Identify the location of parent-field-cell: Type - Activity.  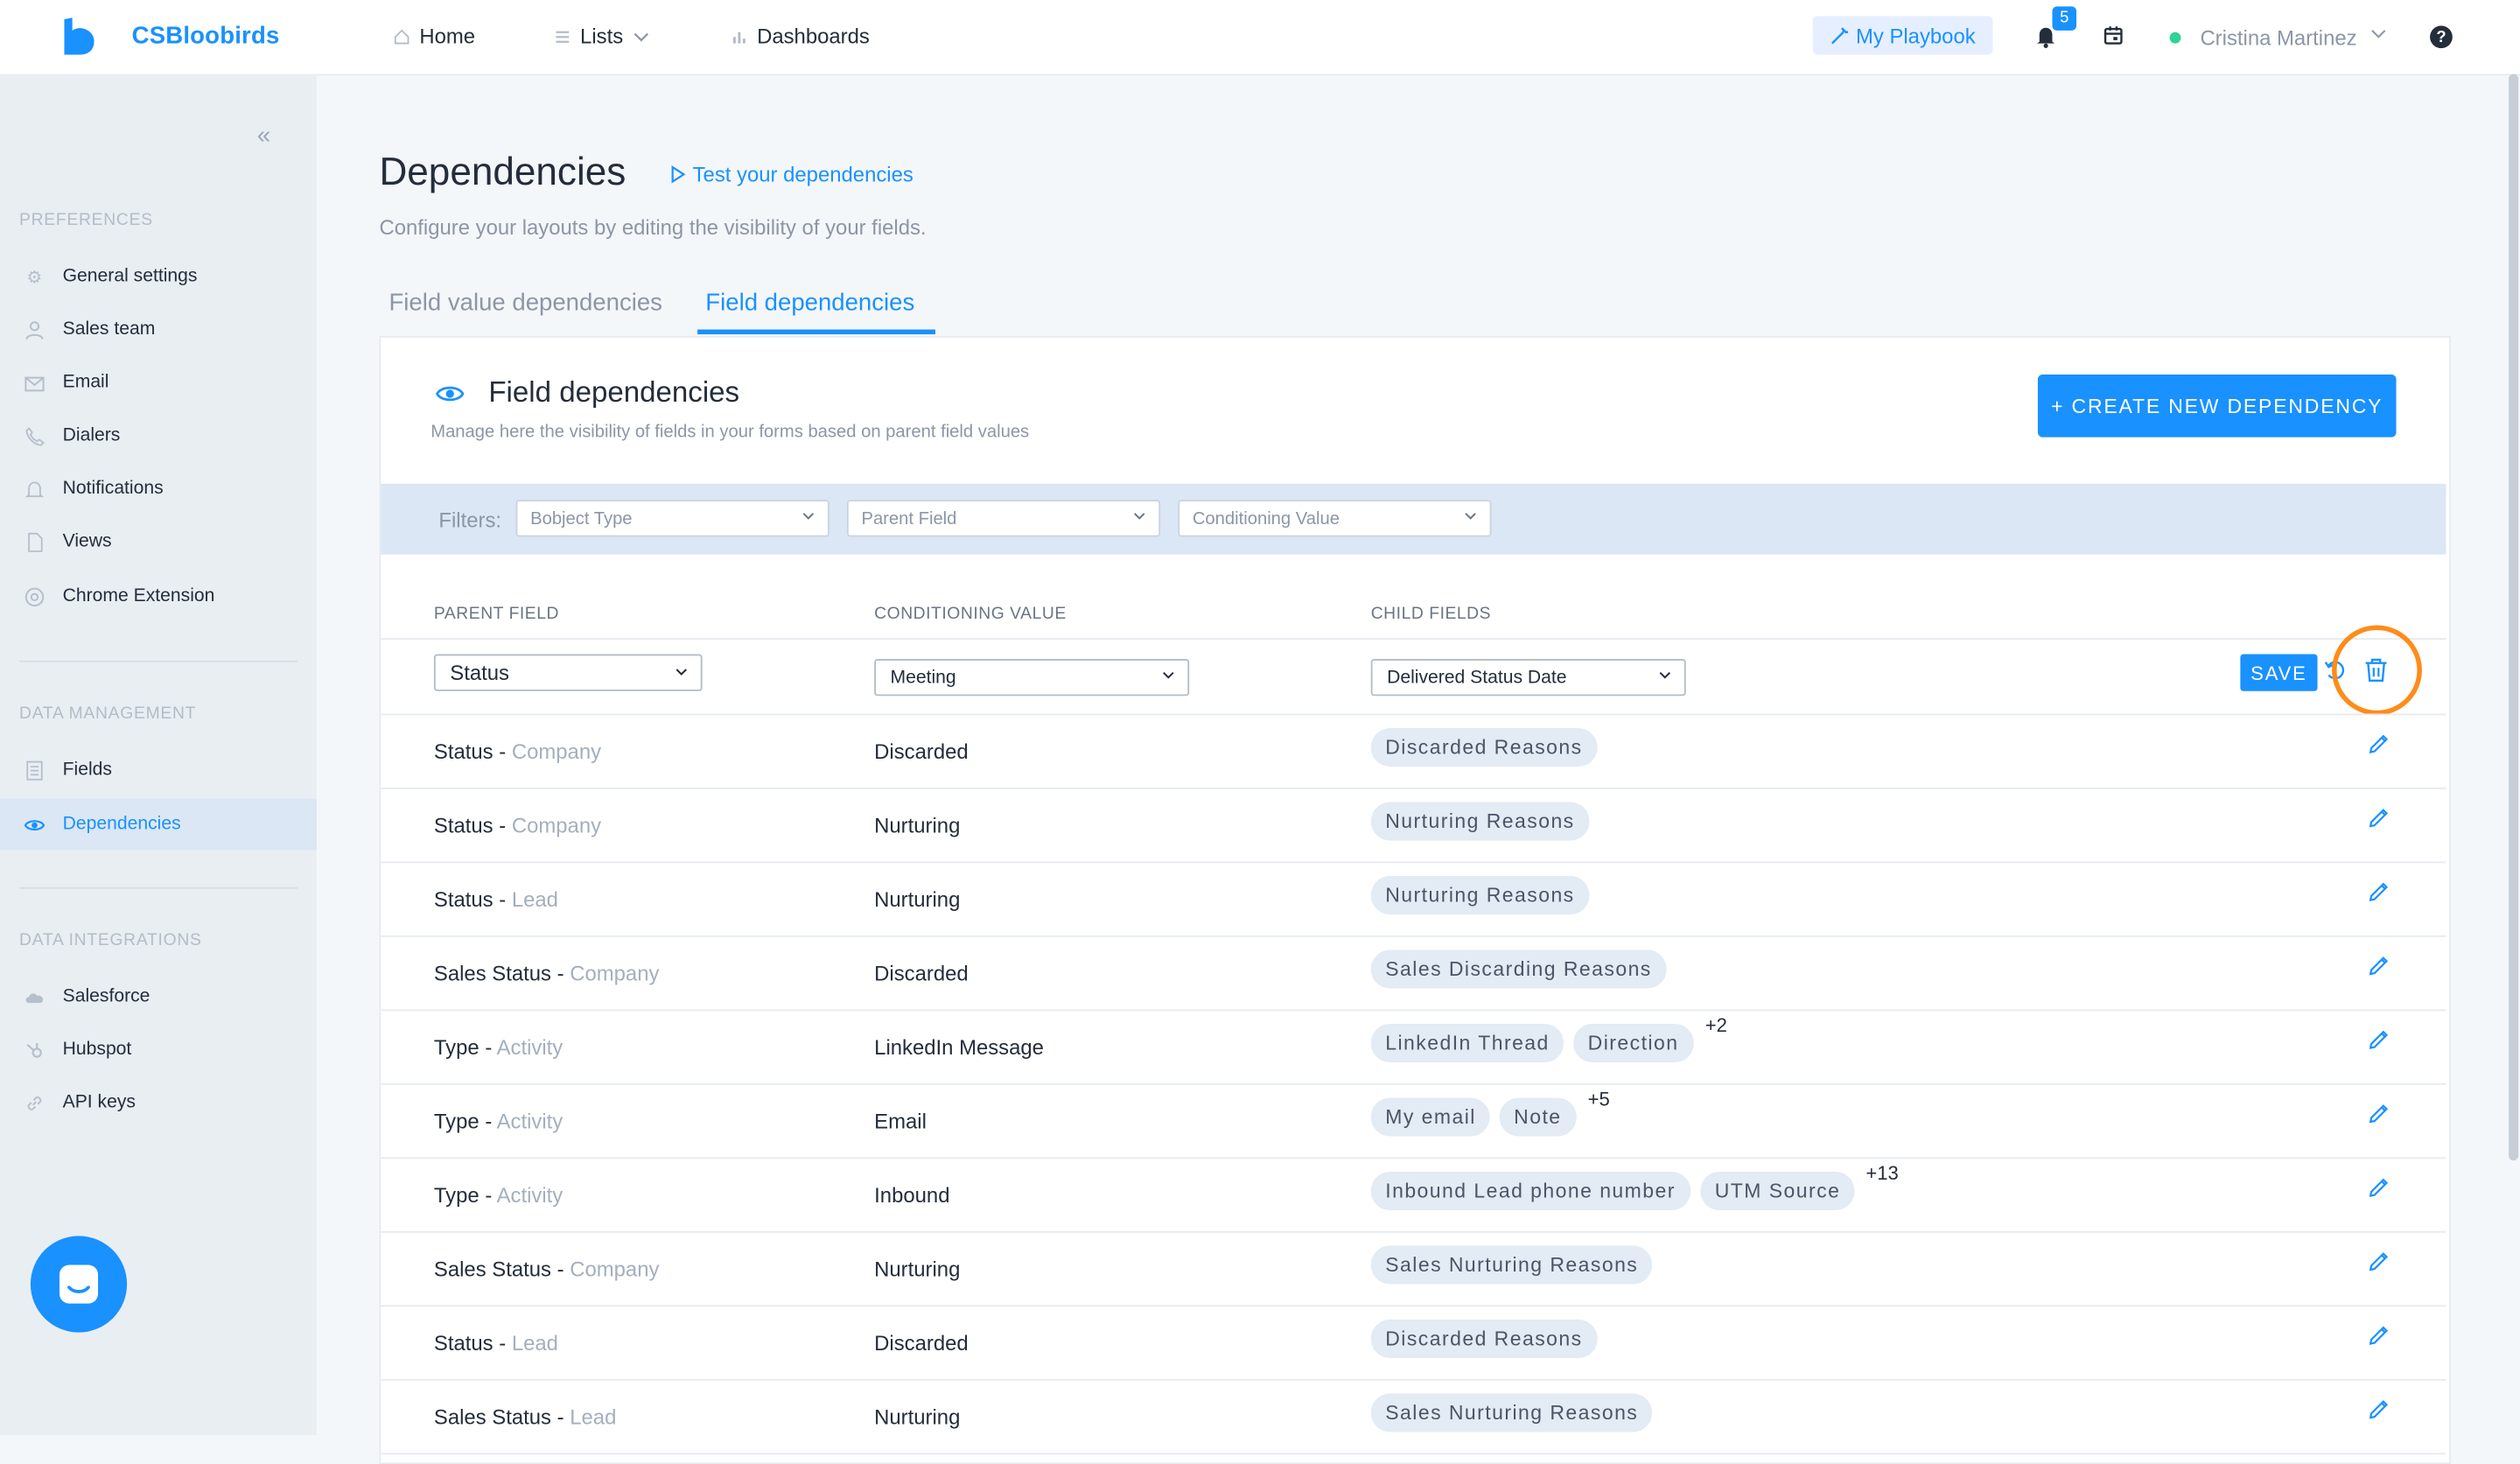
(498, 1047).